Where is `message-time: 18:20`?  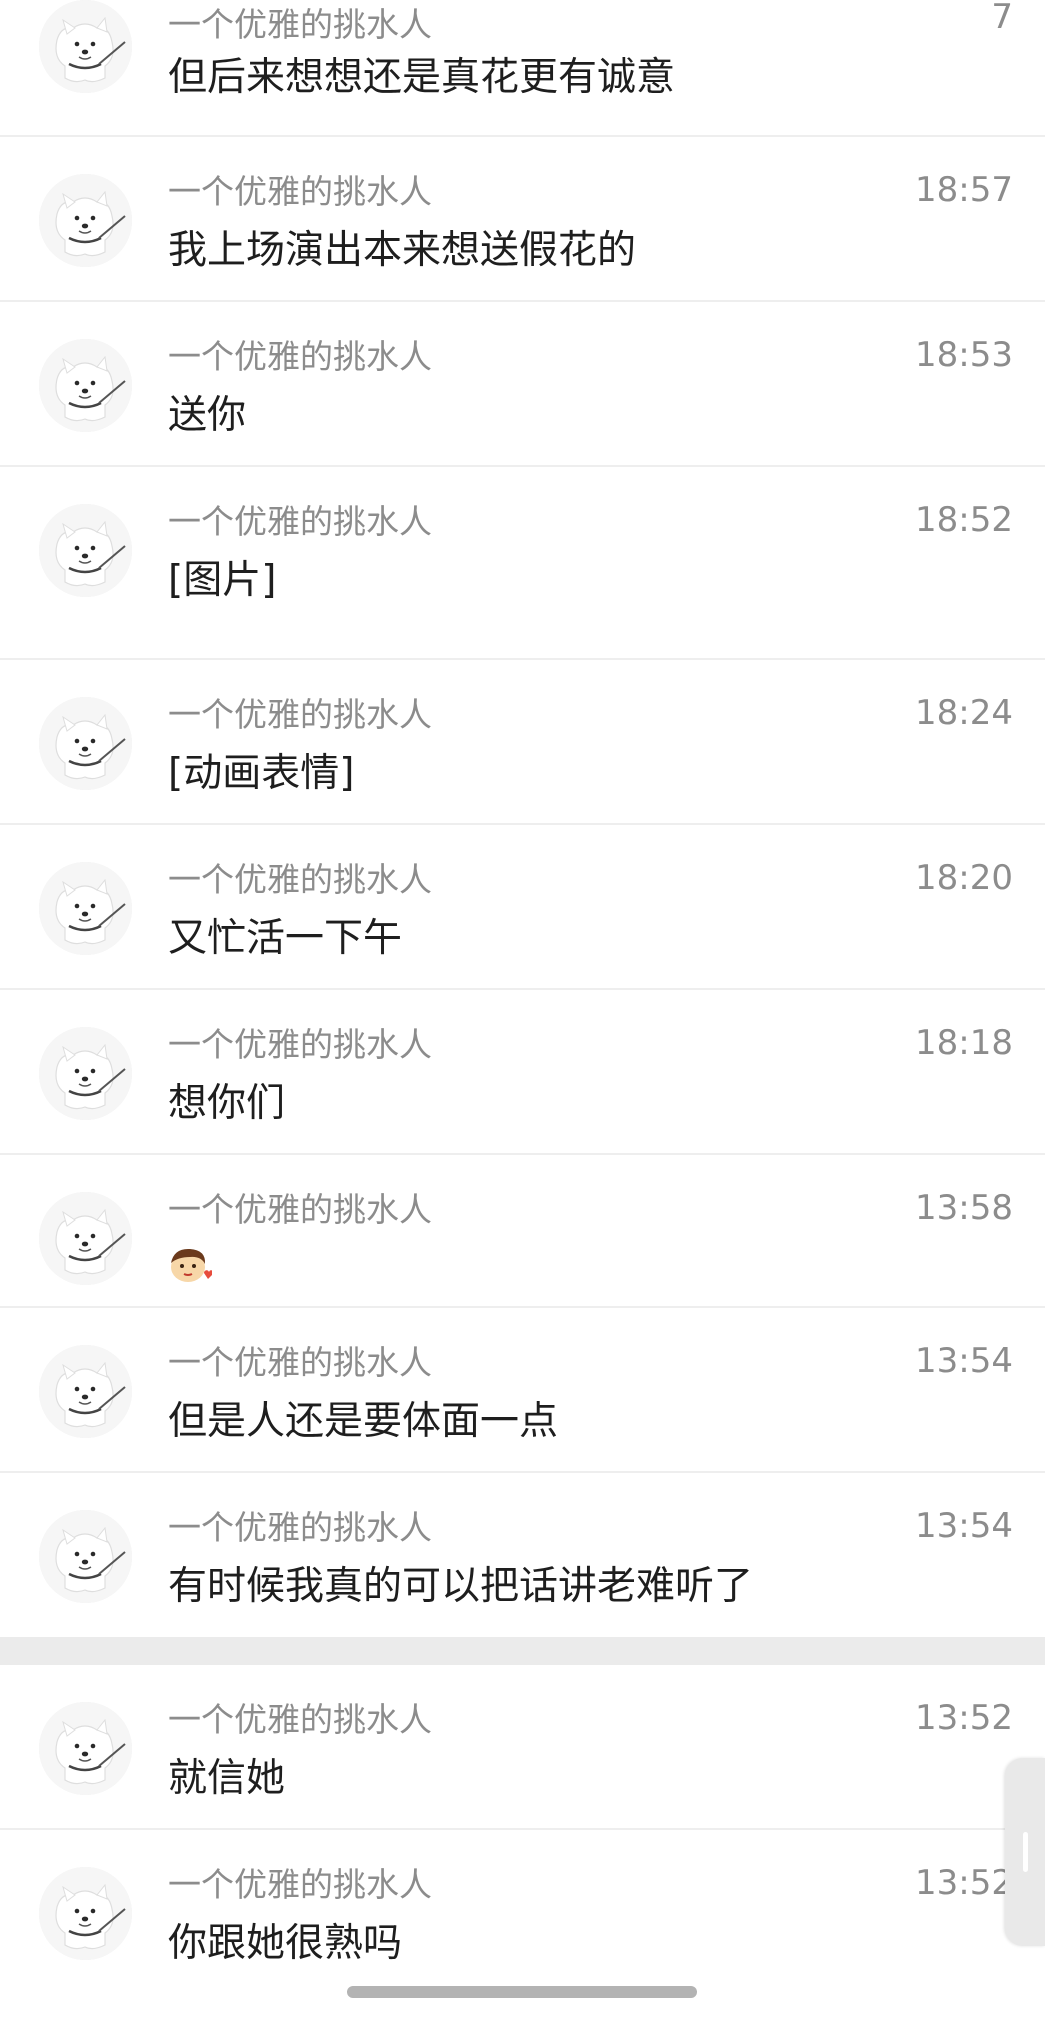 message-time: 18:20 is located at coordinates (964, 878).